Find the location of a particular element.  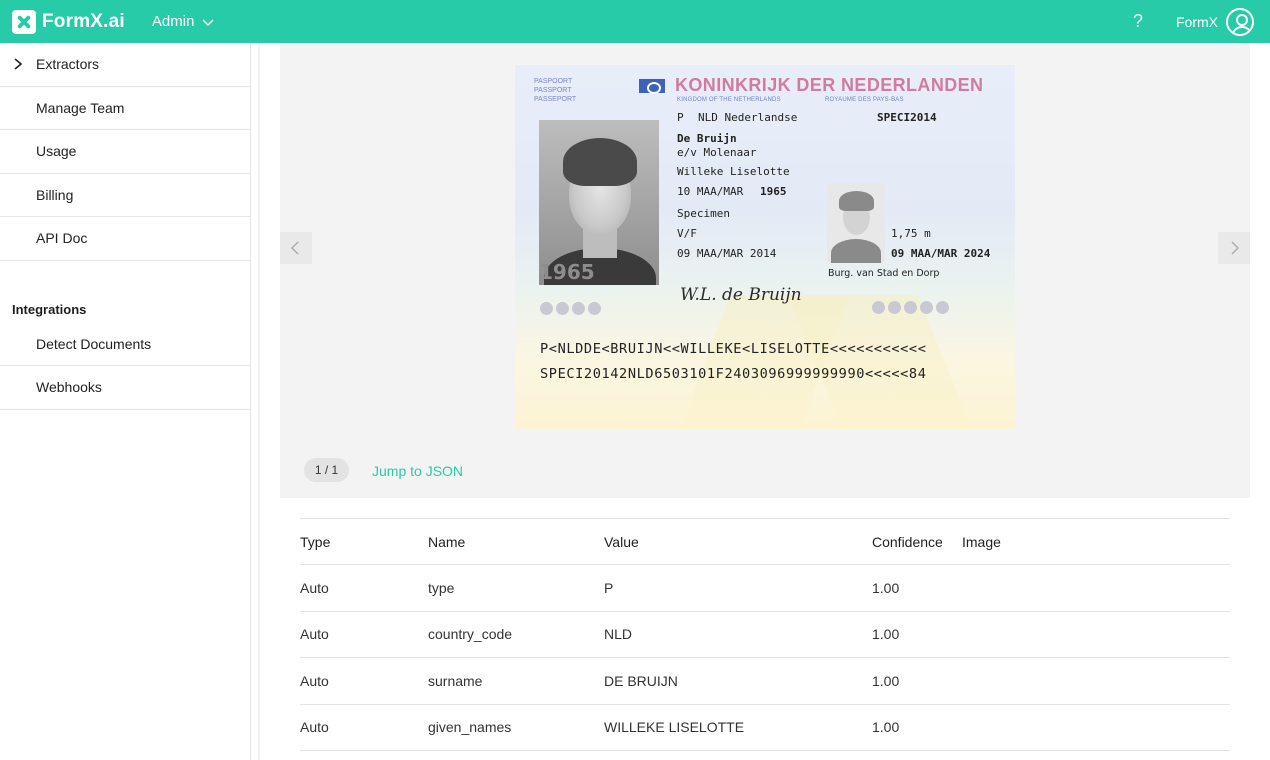

previous-page-button is located at coordinates (296, 248).